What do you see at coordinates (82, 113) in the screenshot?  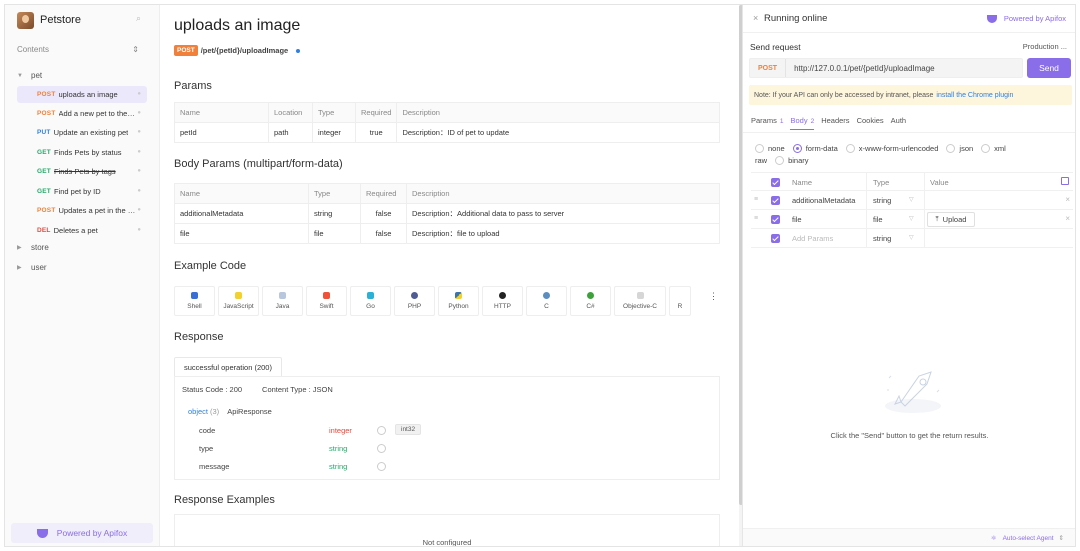 I see `sidebar-item-add-pet: POST Add a new pet to the store ●` at bounding box center [82, 113].